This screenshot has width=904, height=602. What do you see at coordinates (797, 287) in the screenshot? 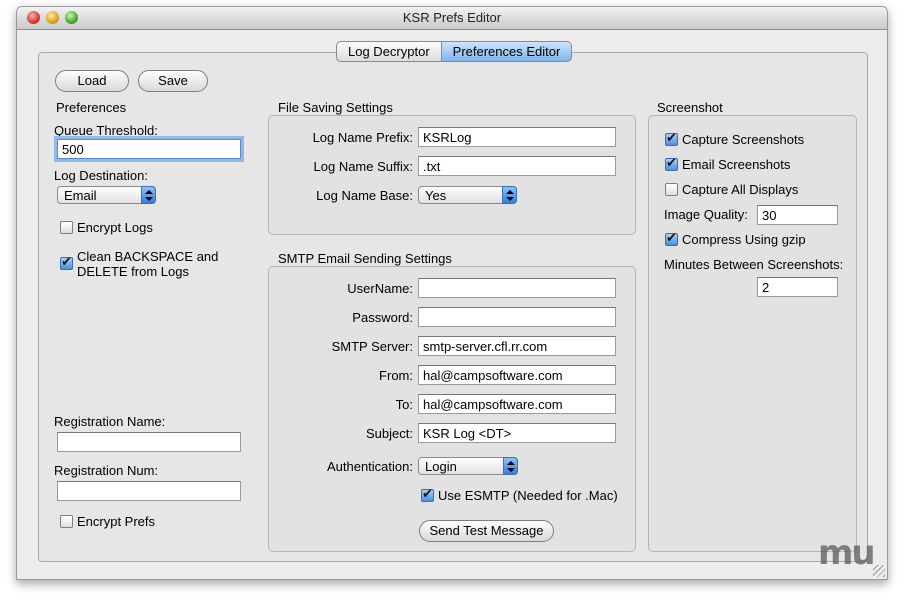
I see `minutes-between-input: 2` at bounding box center [797, 287].